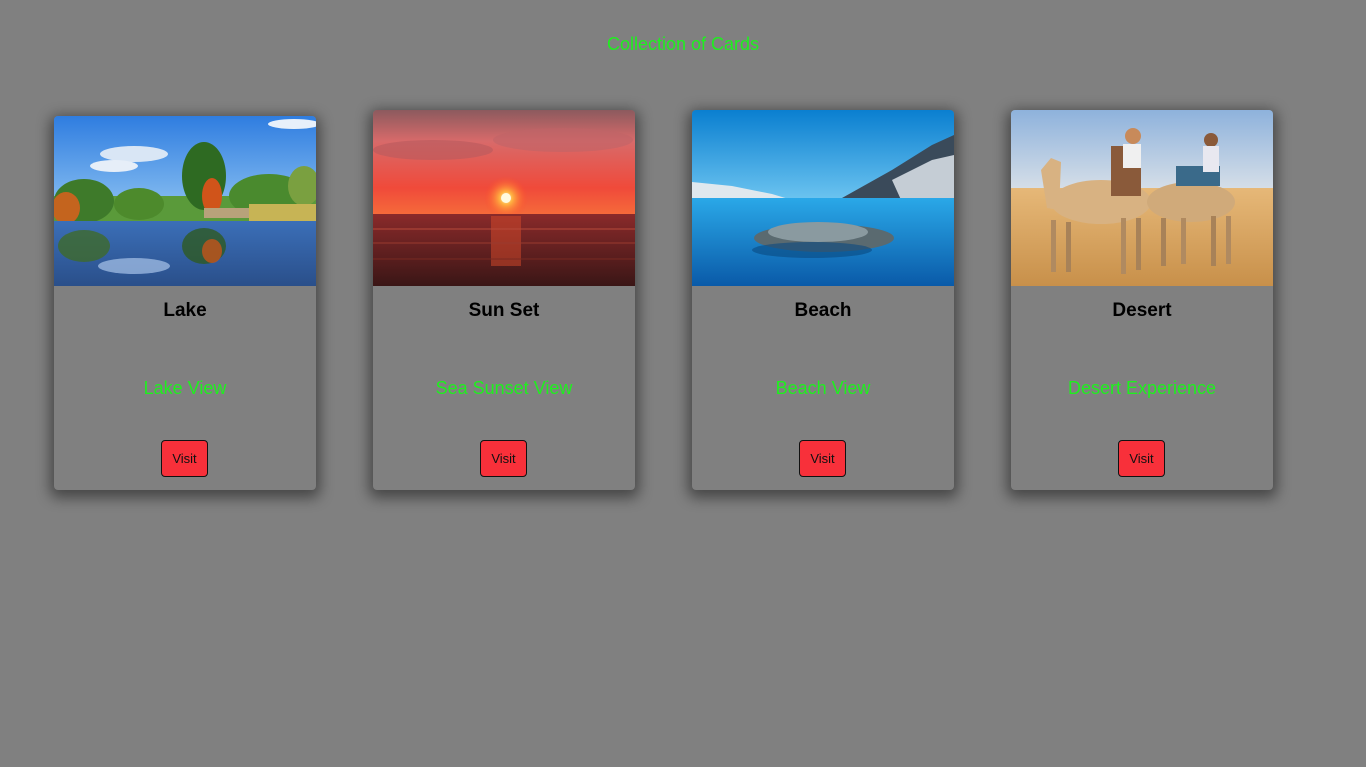  I want to click on desert-image, so click(1142, 198).